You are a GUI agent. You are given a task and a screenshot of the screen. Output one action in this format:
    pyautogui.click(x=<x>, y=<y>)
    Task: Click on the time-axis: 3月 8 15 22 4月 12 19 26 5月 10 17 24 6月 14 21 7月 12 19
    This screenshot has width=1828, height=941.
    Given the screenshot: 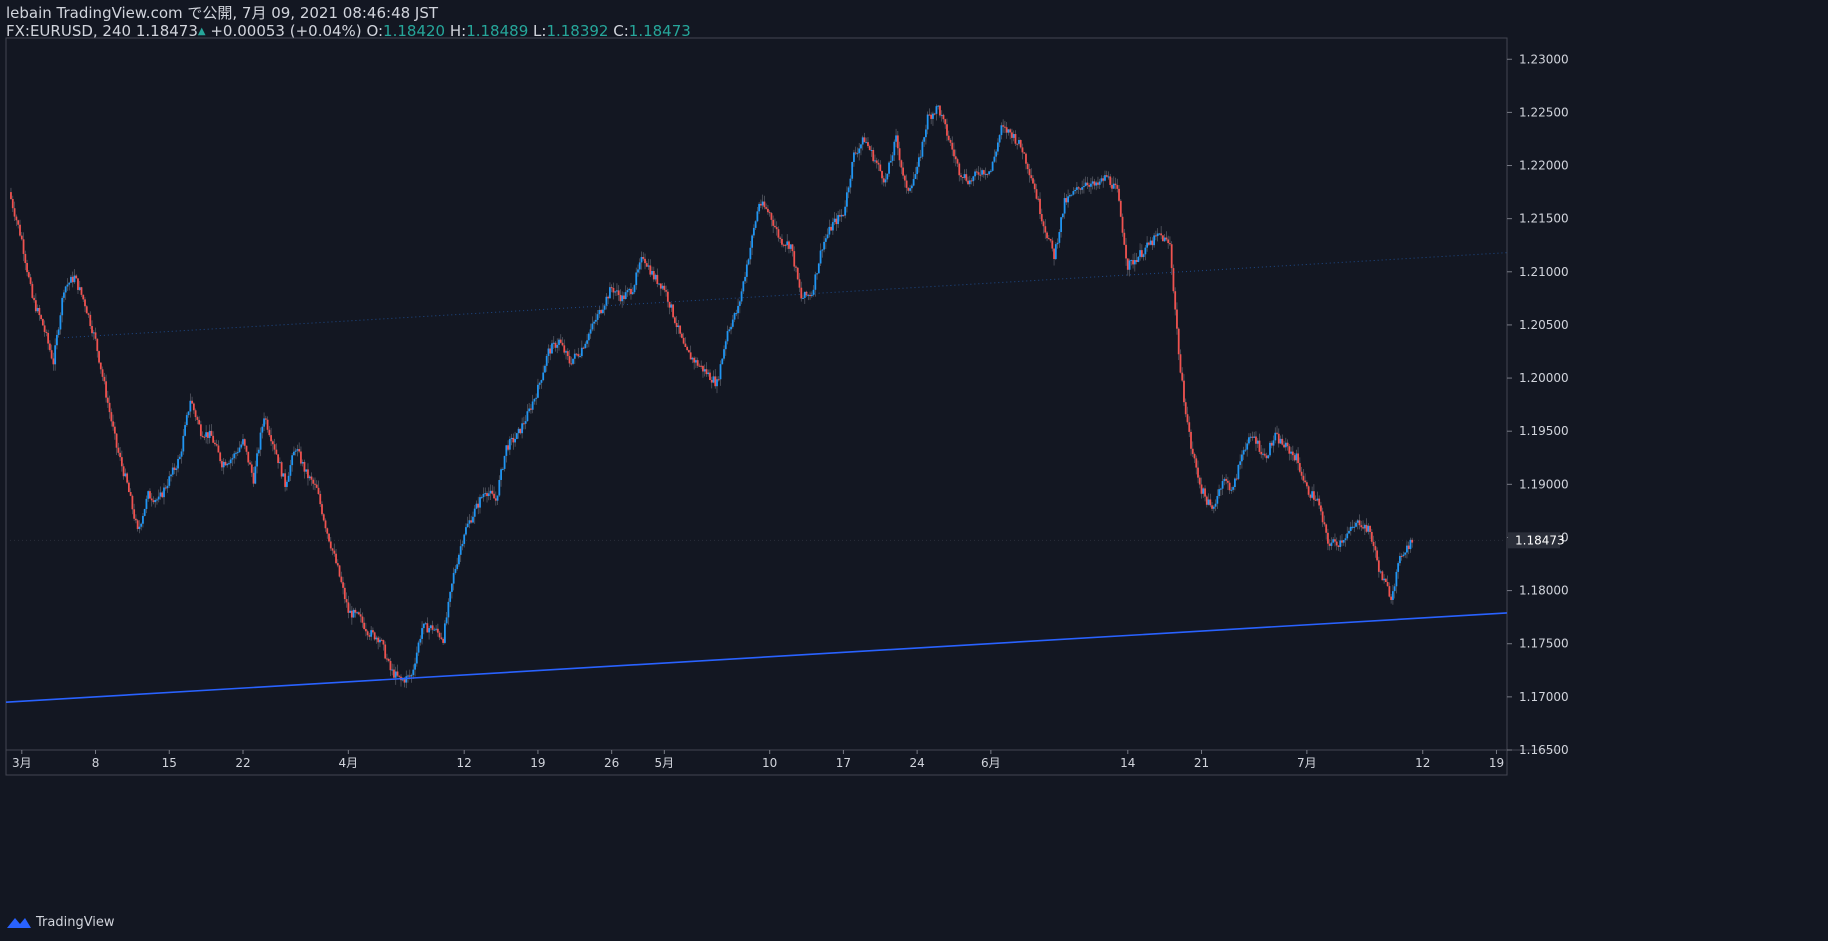 What is the action you would take?
    pyautogui.click(x=758, y=760)
    